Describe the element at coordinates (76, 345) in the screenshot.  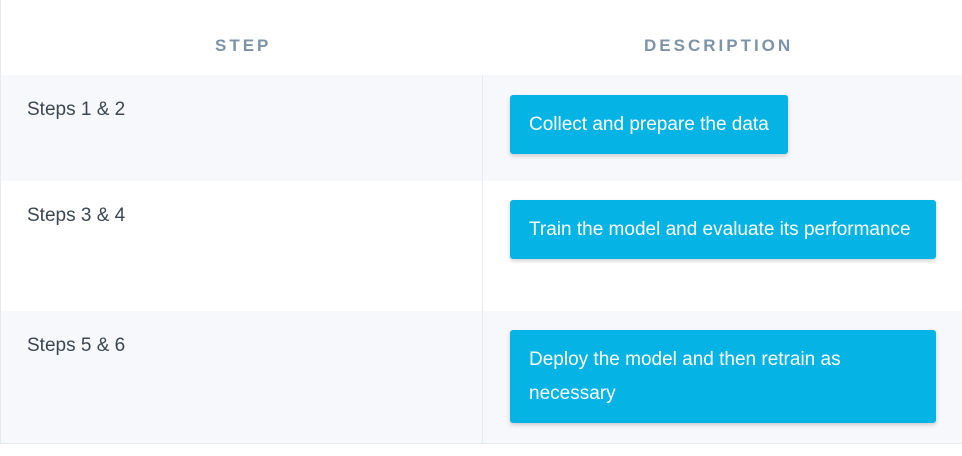
I see `step-label: Steps 5 & 6` at that location.